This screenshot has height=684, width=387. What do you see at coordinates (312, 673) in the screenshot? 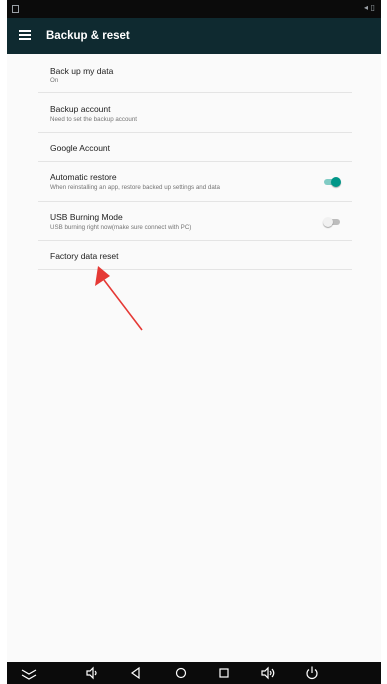
I see `power-icon` at bounding box center [312, 673].